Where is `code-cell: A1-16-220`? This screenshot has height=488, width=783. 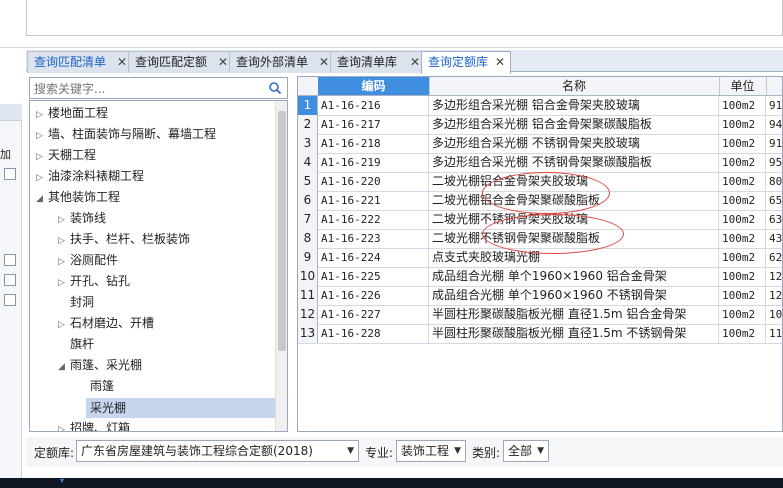
code-cell: A1-16-220 is located at coordinates (373, 181).